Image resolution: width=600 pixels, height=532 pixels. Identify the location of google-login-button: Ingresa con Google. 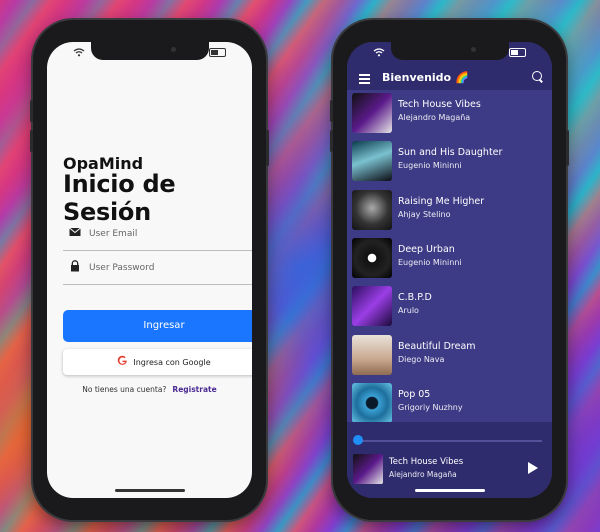
(157, 362).